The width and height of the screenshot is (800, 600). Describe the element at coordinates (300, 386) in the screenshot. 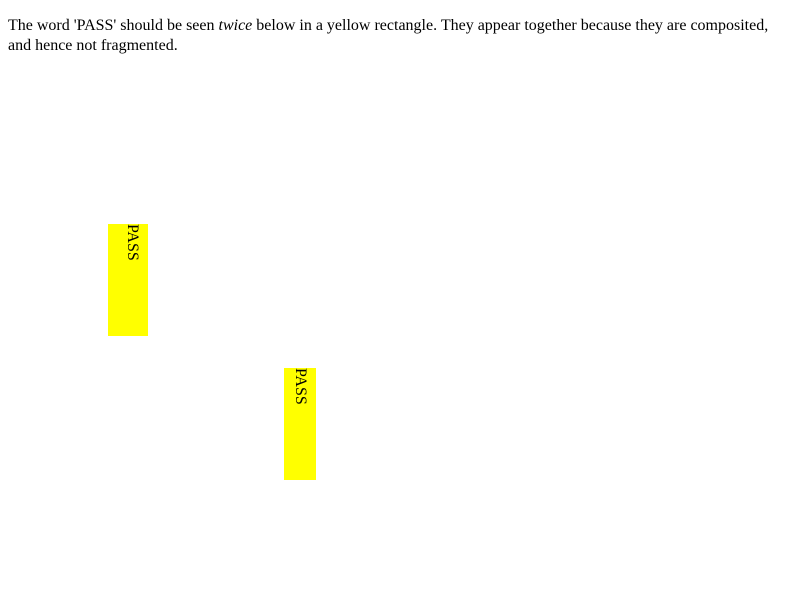

I see `pass-label-second: PASS` at that location.